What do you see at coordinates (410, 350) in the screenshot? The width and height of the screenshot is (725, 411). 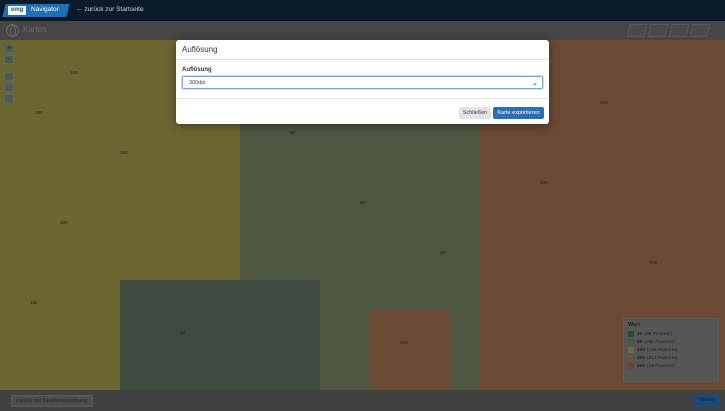 I see `map-region-400-south` at bounding box center [410, 350].